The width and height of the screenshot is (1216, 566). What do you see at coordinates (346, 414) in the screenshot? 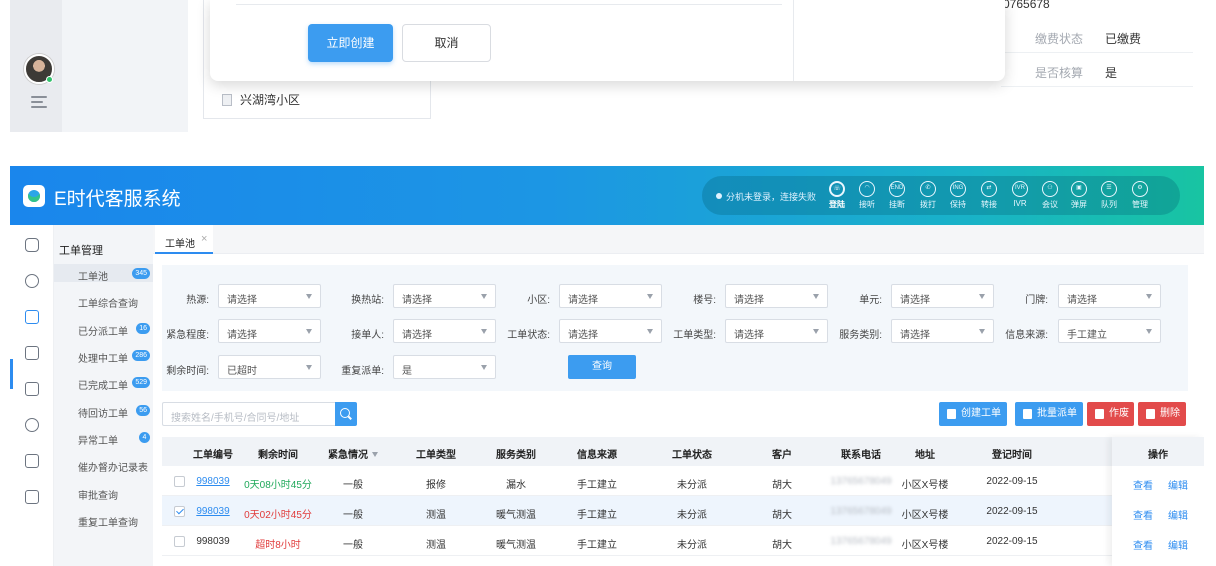
I see `search-icon` at bounding box center [346, 414].